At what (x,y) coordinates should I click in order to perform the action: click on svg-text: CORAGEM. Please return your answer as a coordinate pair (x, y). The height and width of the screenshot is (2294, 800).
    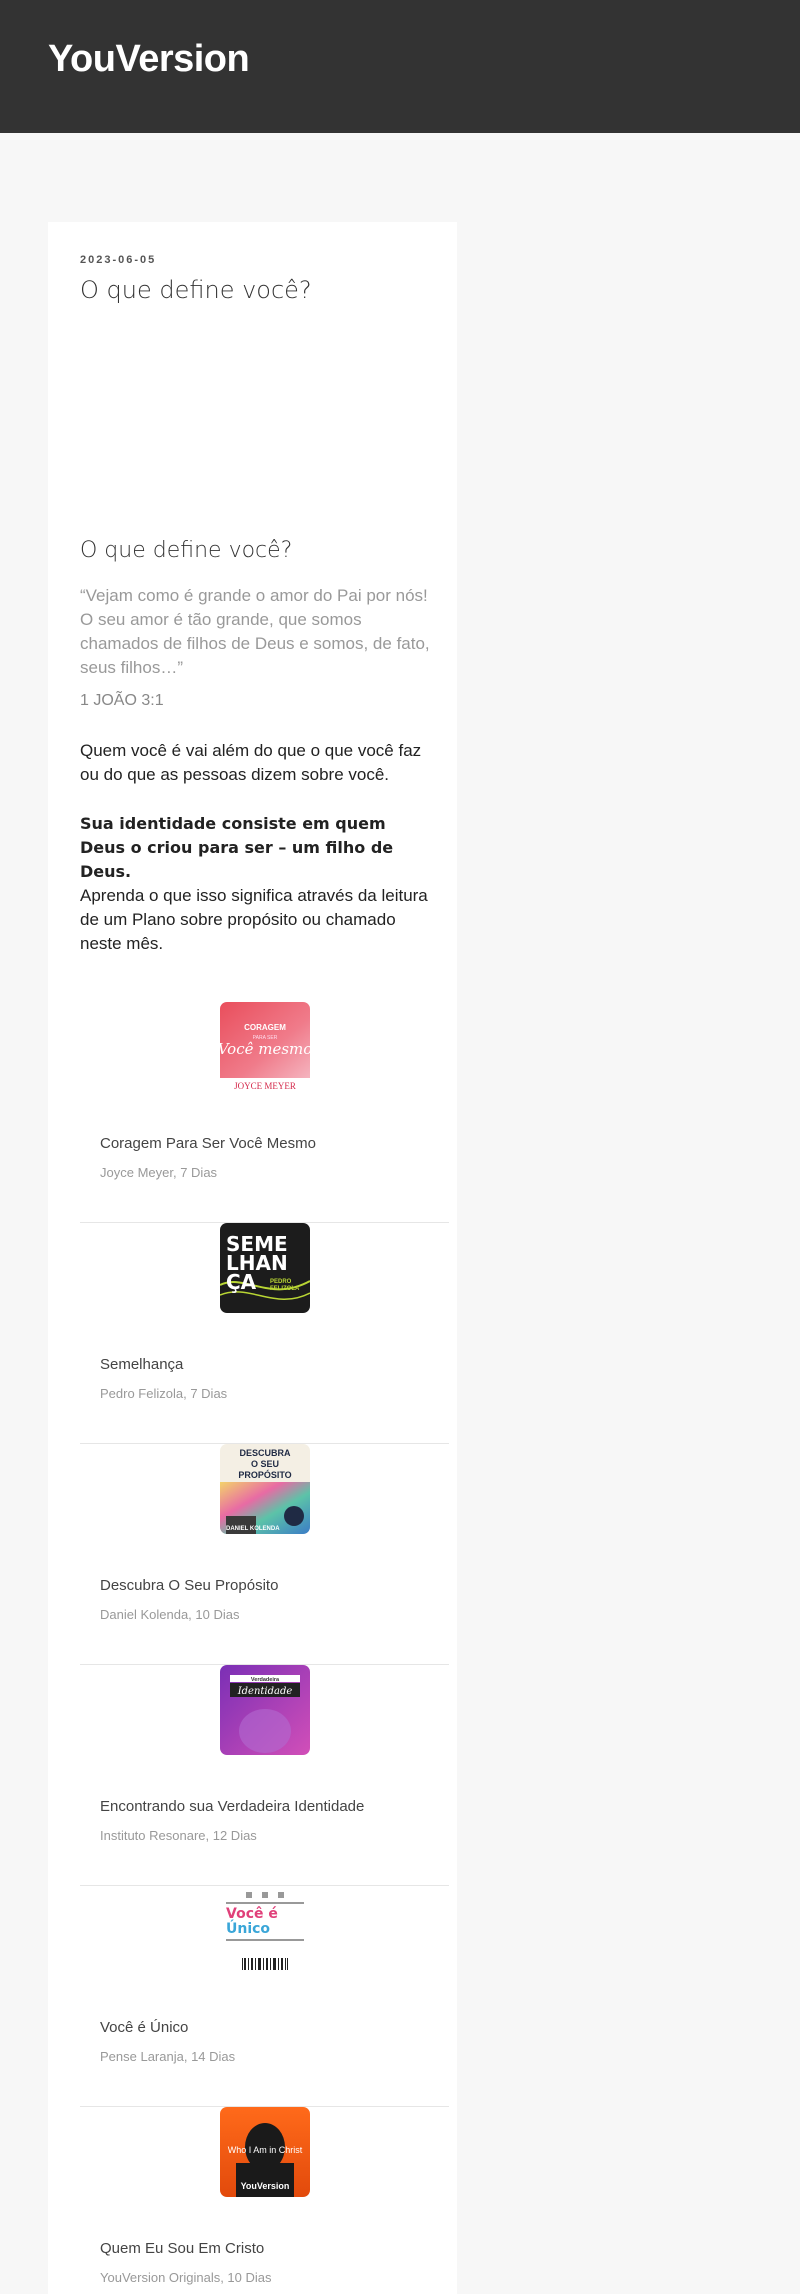
    Looking at the image, I should click on (265, 1027).